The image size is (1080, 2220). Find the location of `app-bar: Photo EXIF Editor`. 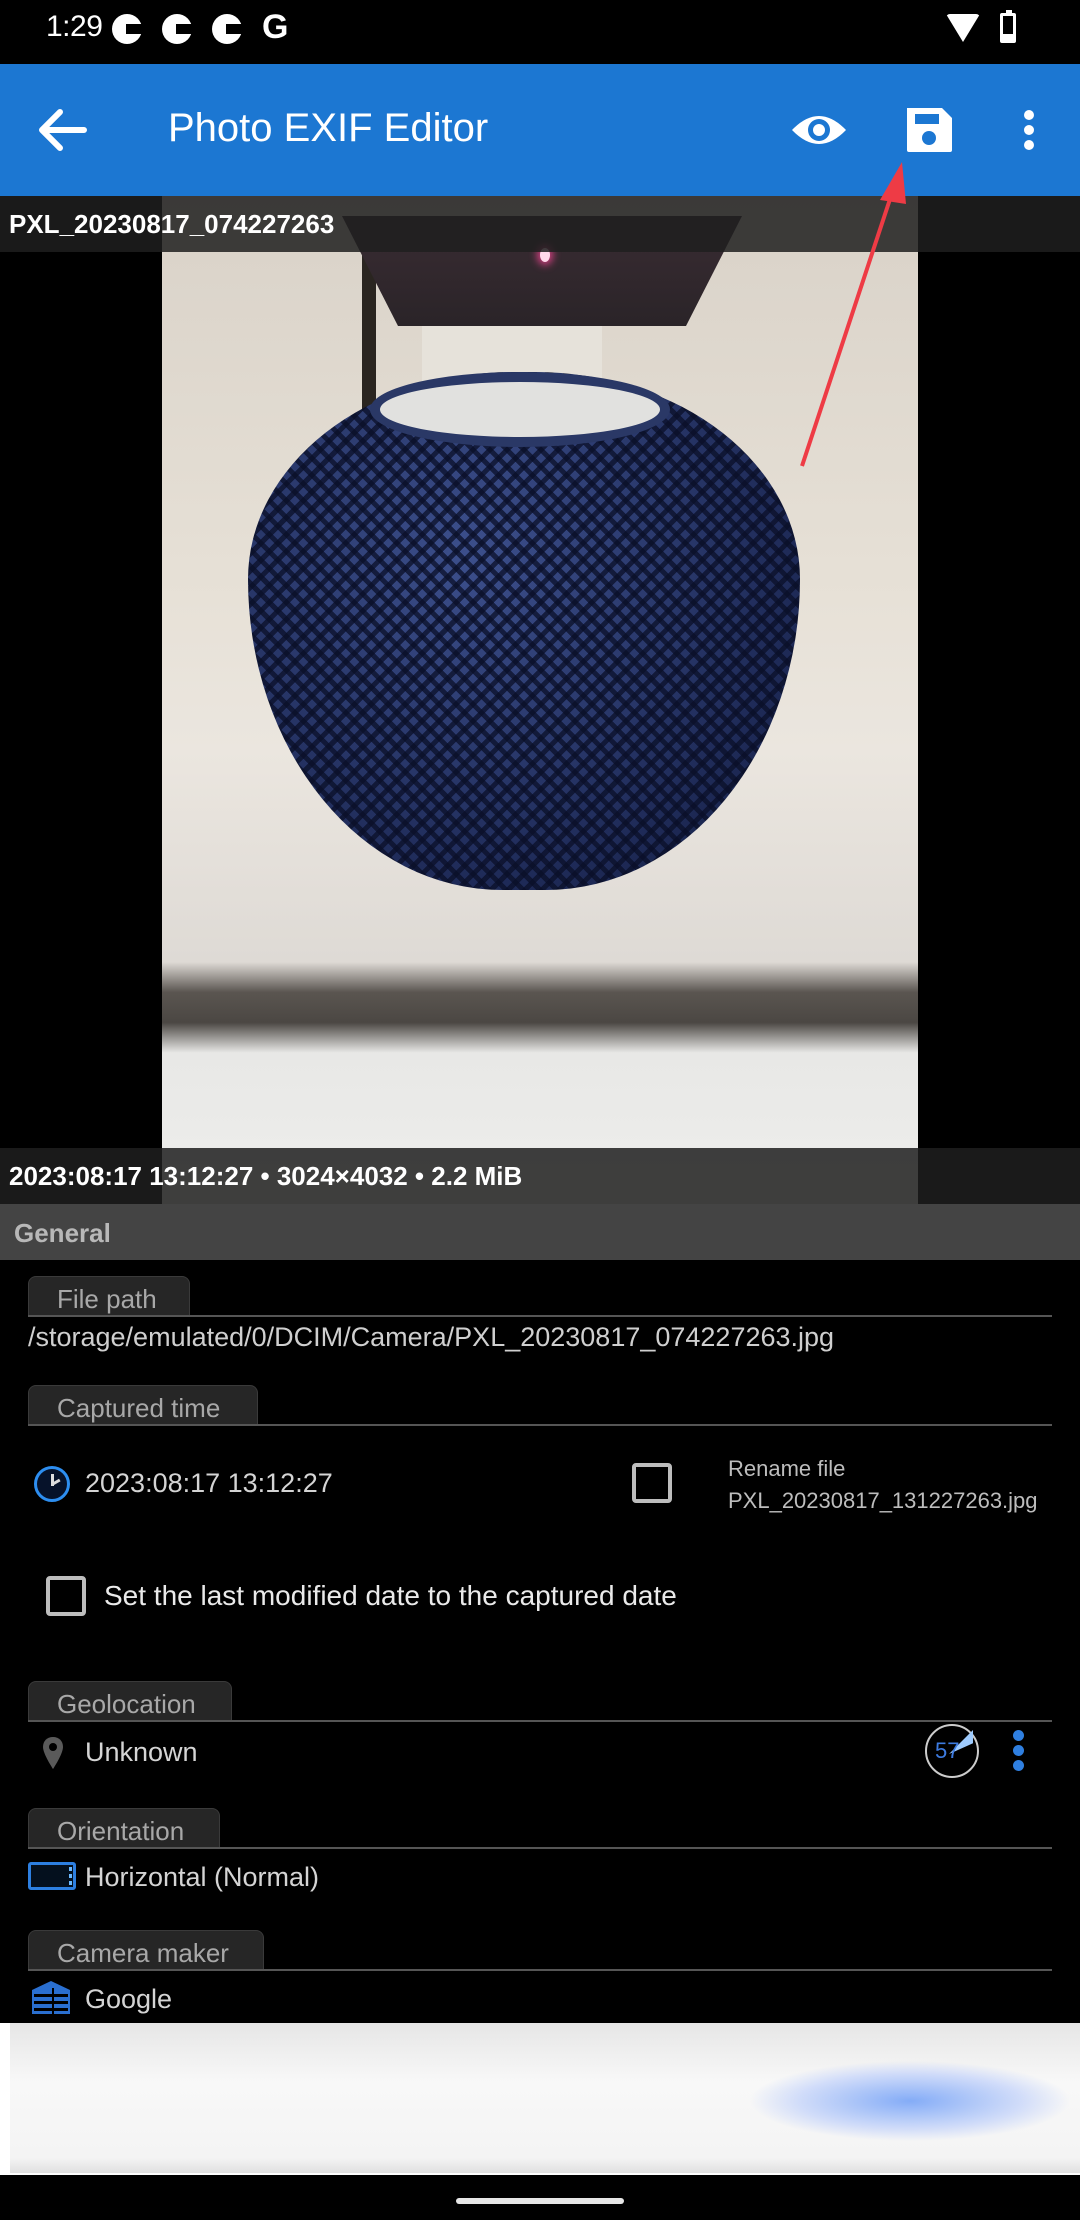

app-bar: Photo EXIF Editor is located at coordinates (540, 130).